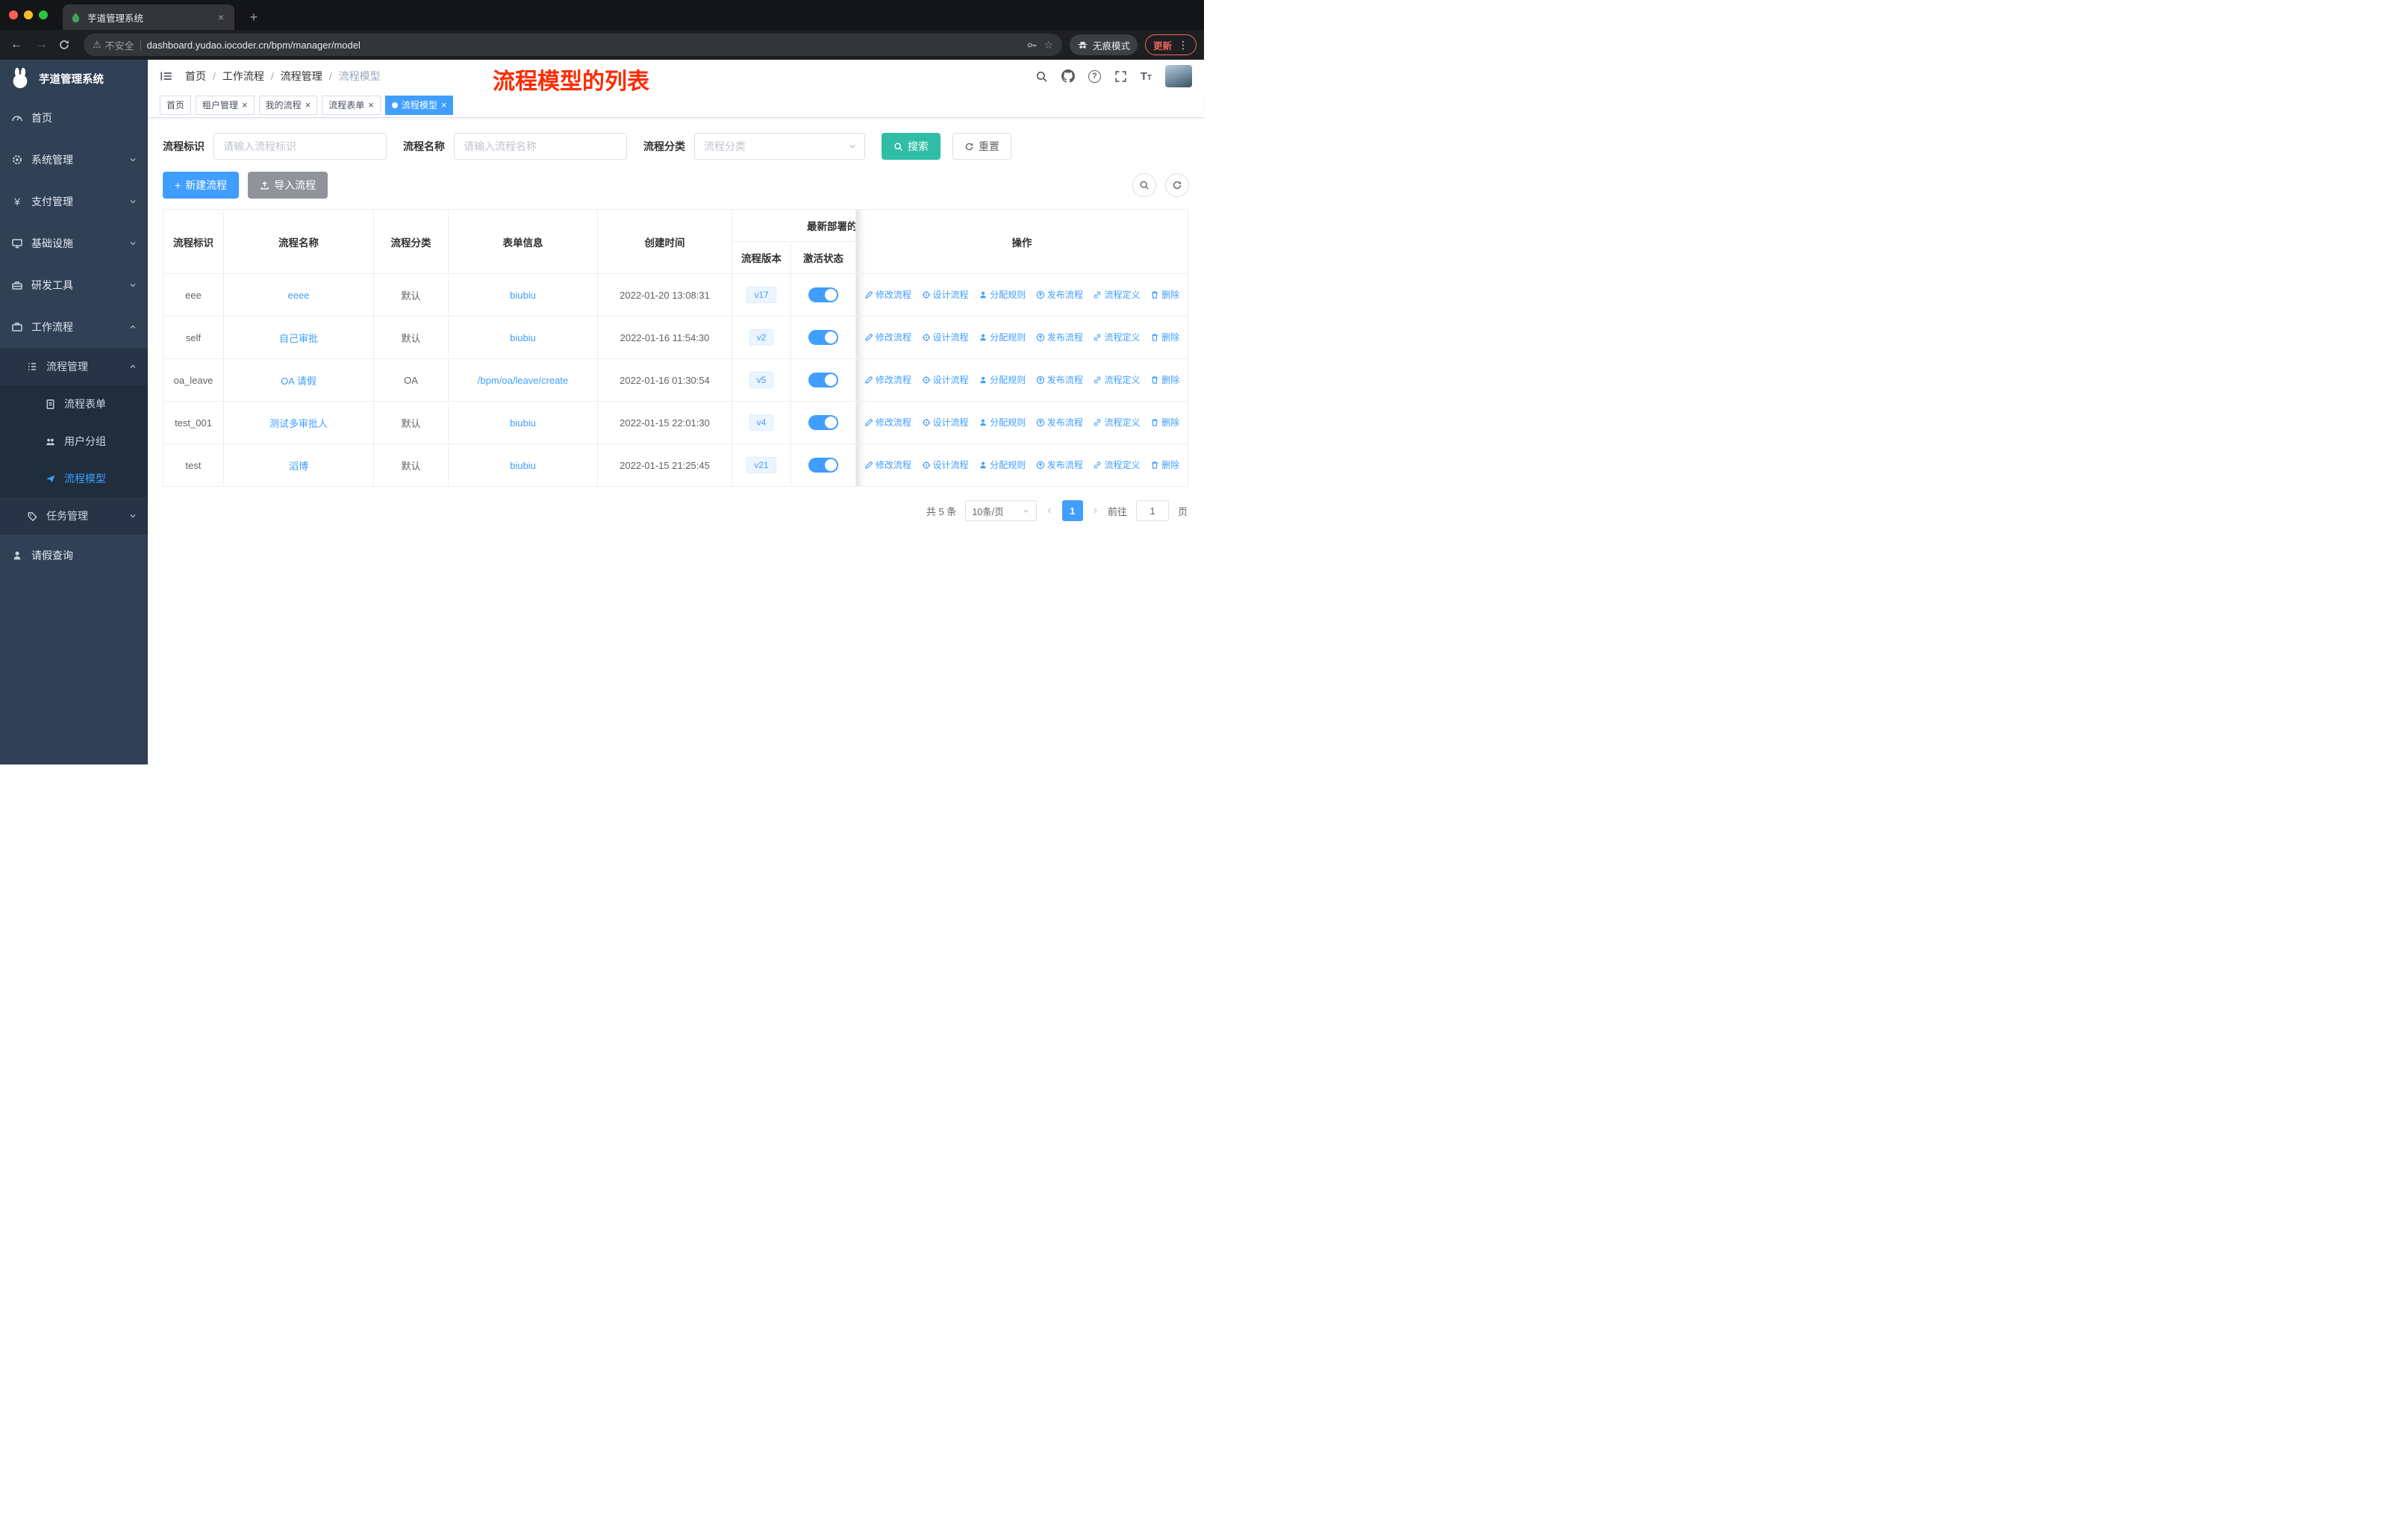  I want to click on search-button: 搜索, so click(911, 146).